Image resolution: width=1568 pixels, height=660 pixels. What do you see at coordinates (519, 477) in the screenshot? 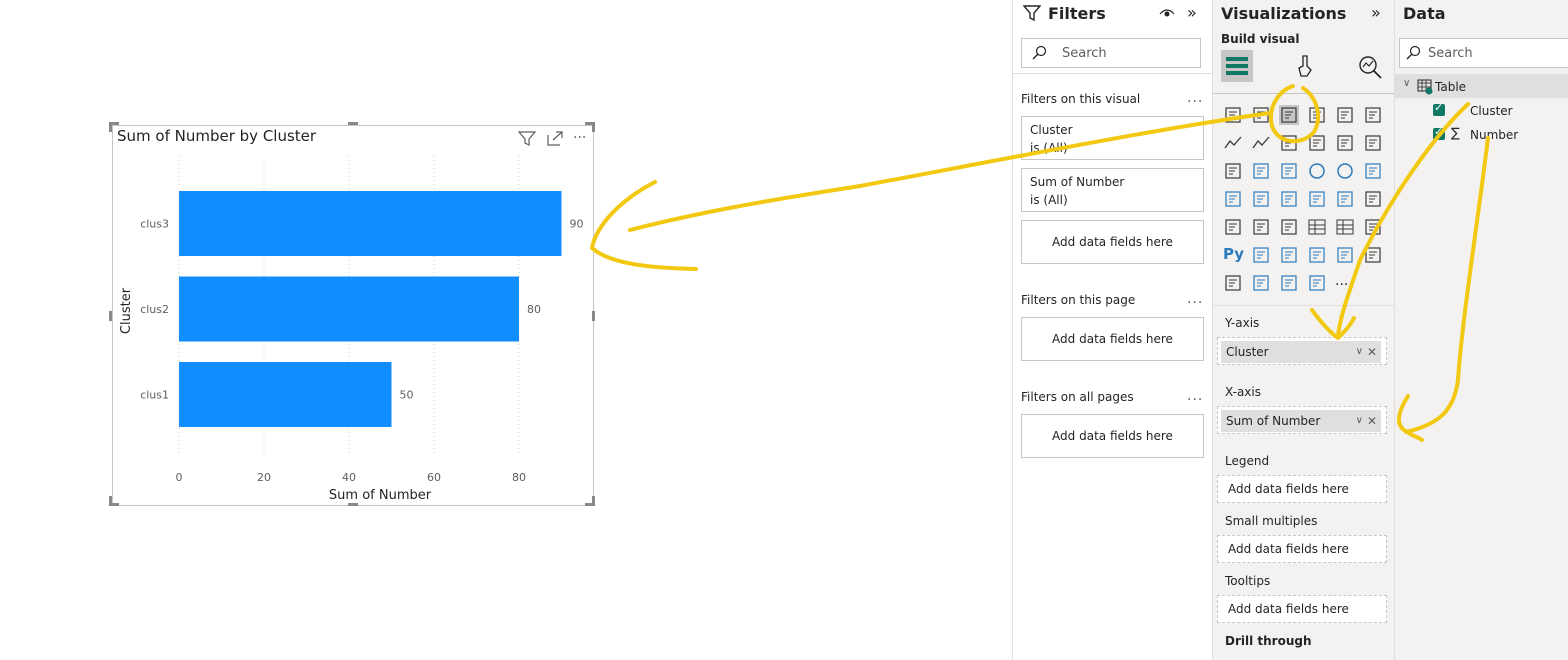
I see `x-tick-label: 80` at bounding box center [519, 477].